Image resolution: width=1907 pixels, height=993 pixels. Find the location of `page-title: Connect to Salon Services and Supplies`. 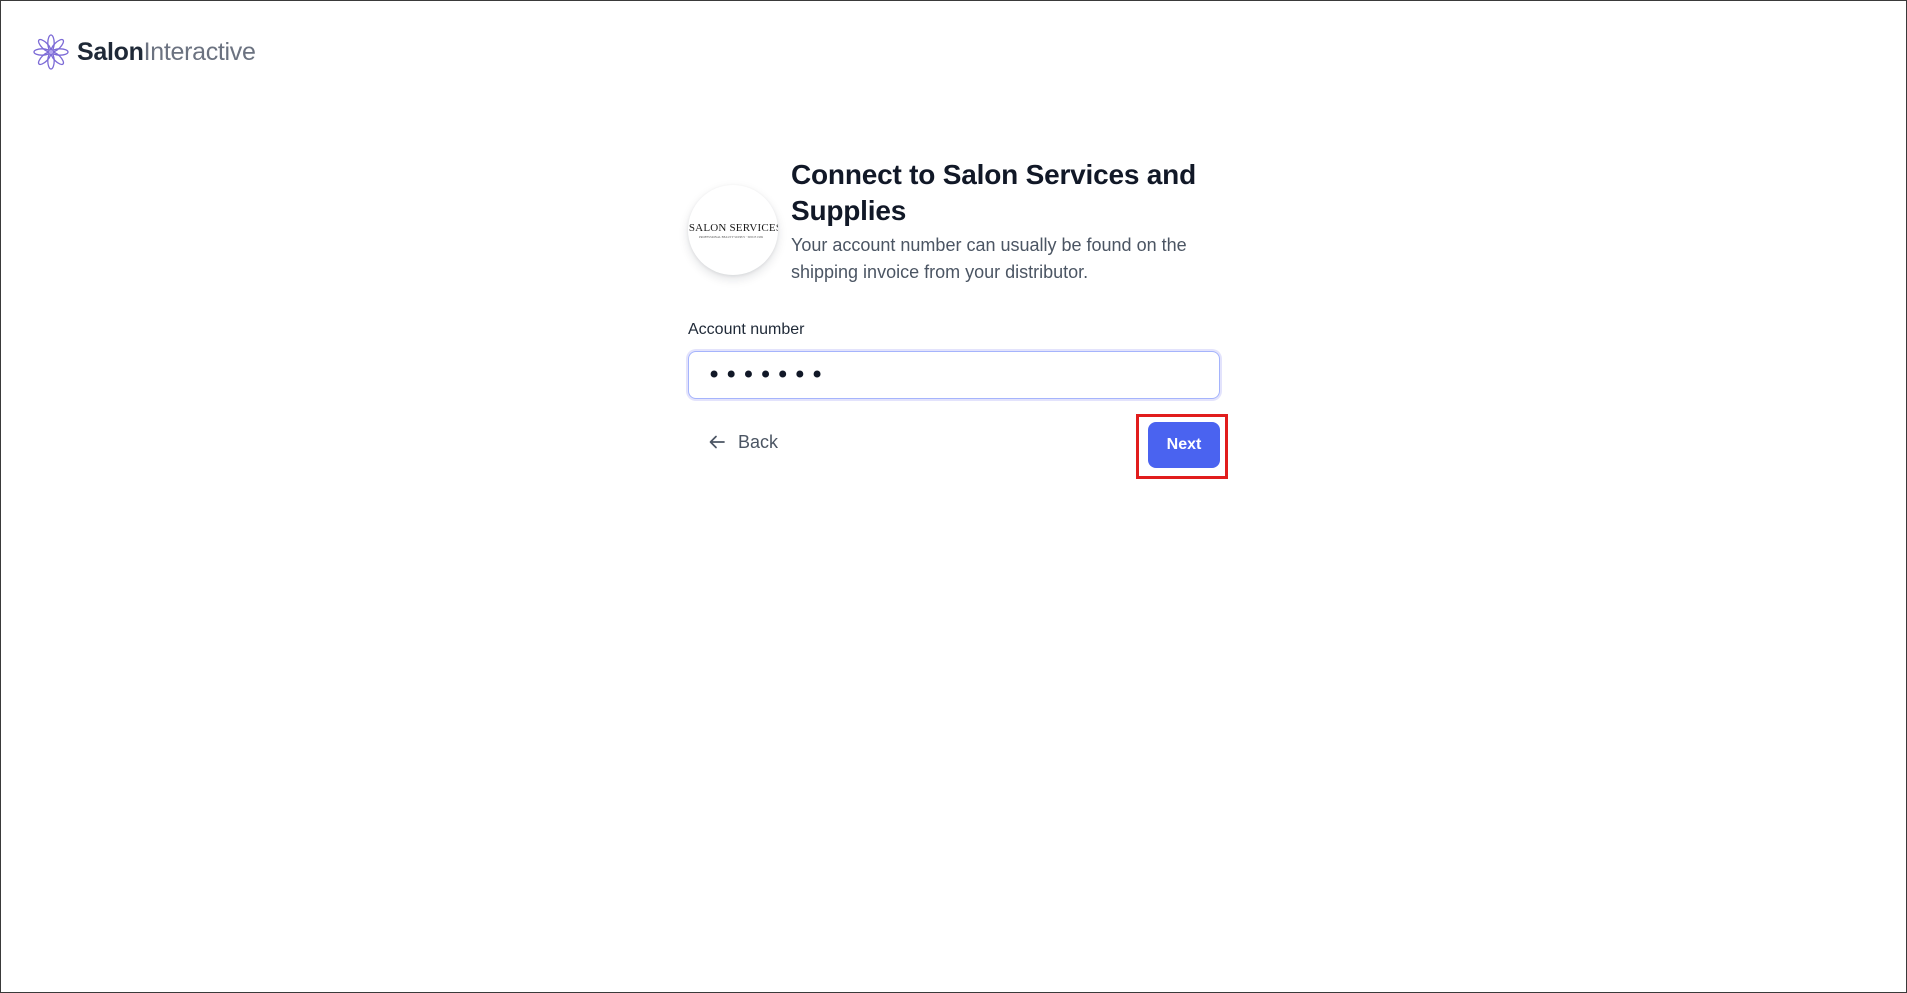

page-title: Connect to Salon Services and Supplies is located at coordinates (993, 192).